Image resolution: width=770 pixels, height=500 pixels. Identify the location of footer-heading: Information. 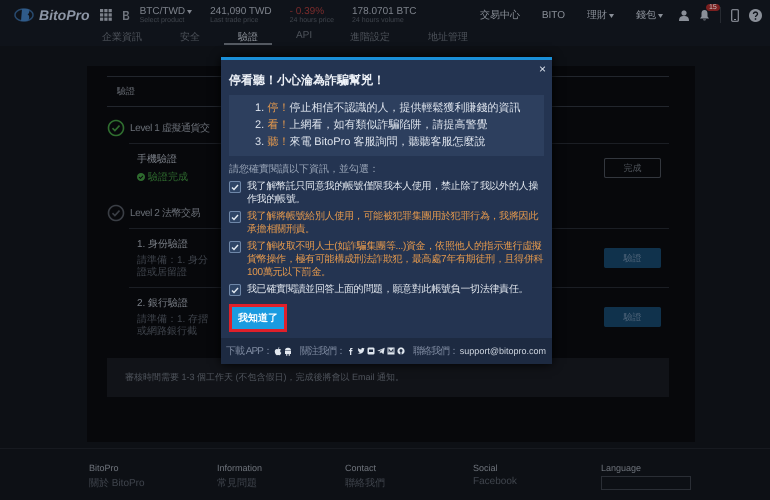
(240, 468).